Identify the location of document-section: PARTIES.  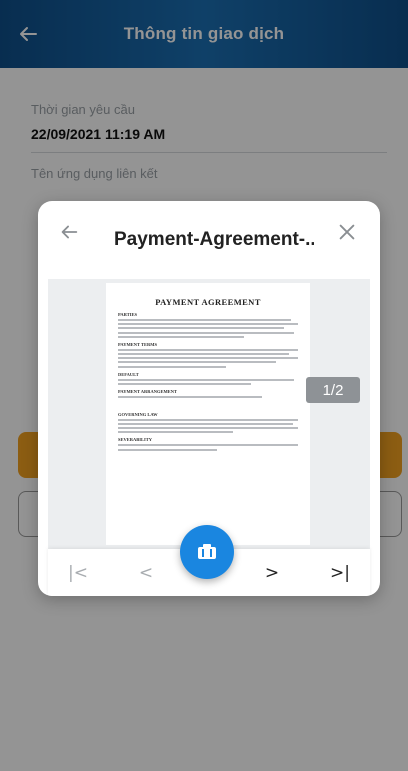
(128, 314).